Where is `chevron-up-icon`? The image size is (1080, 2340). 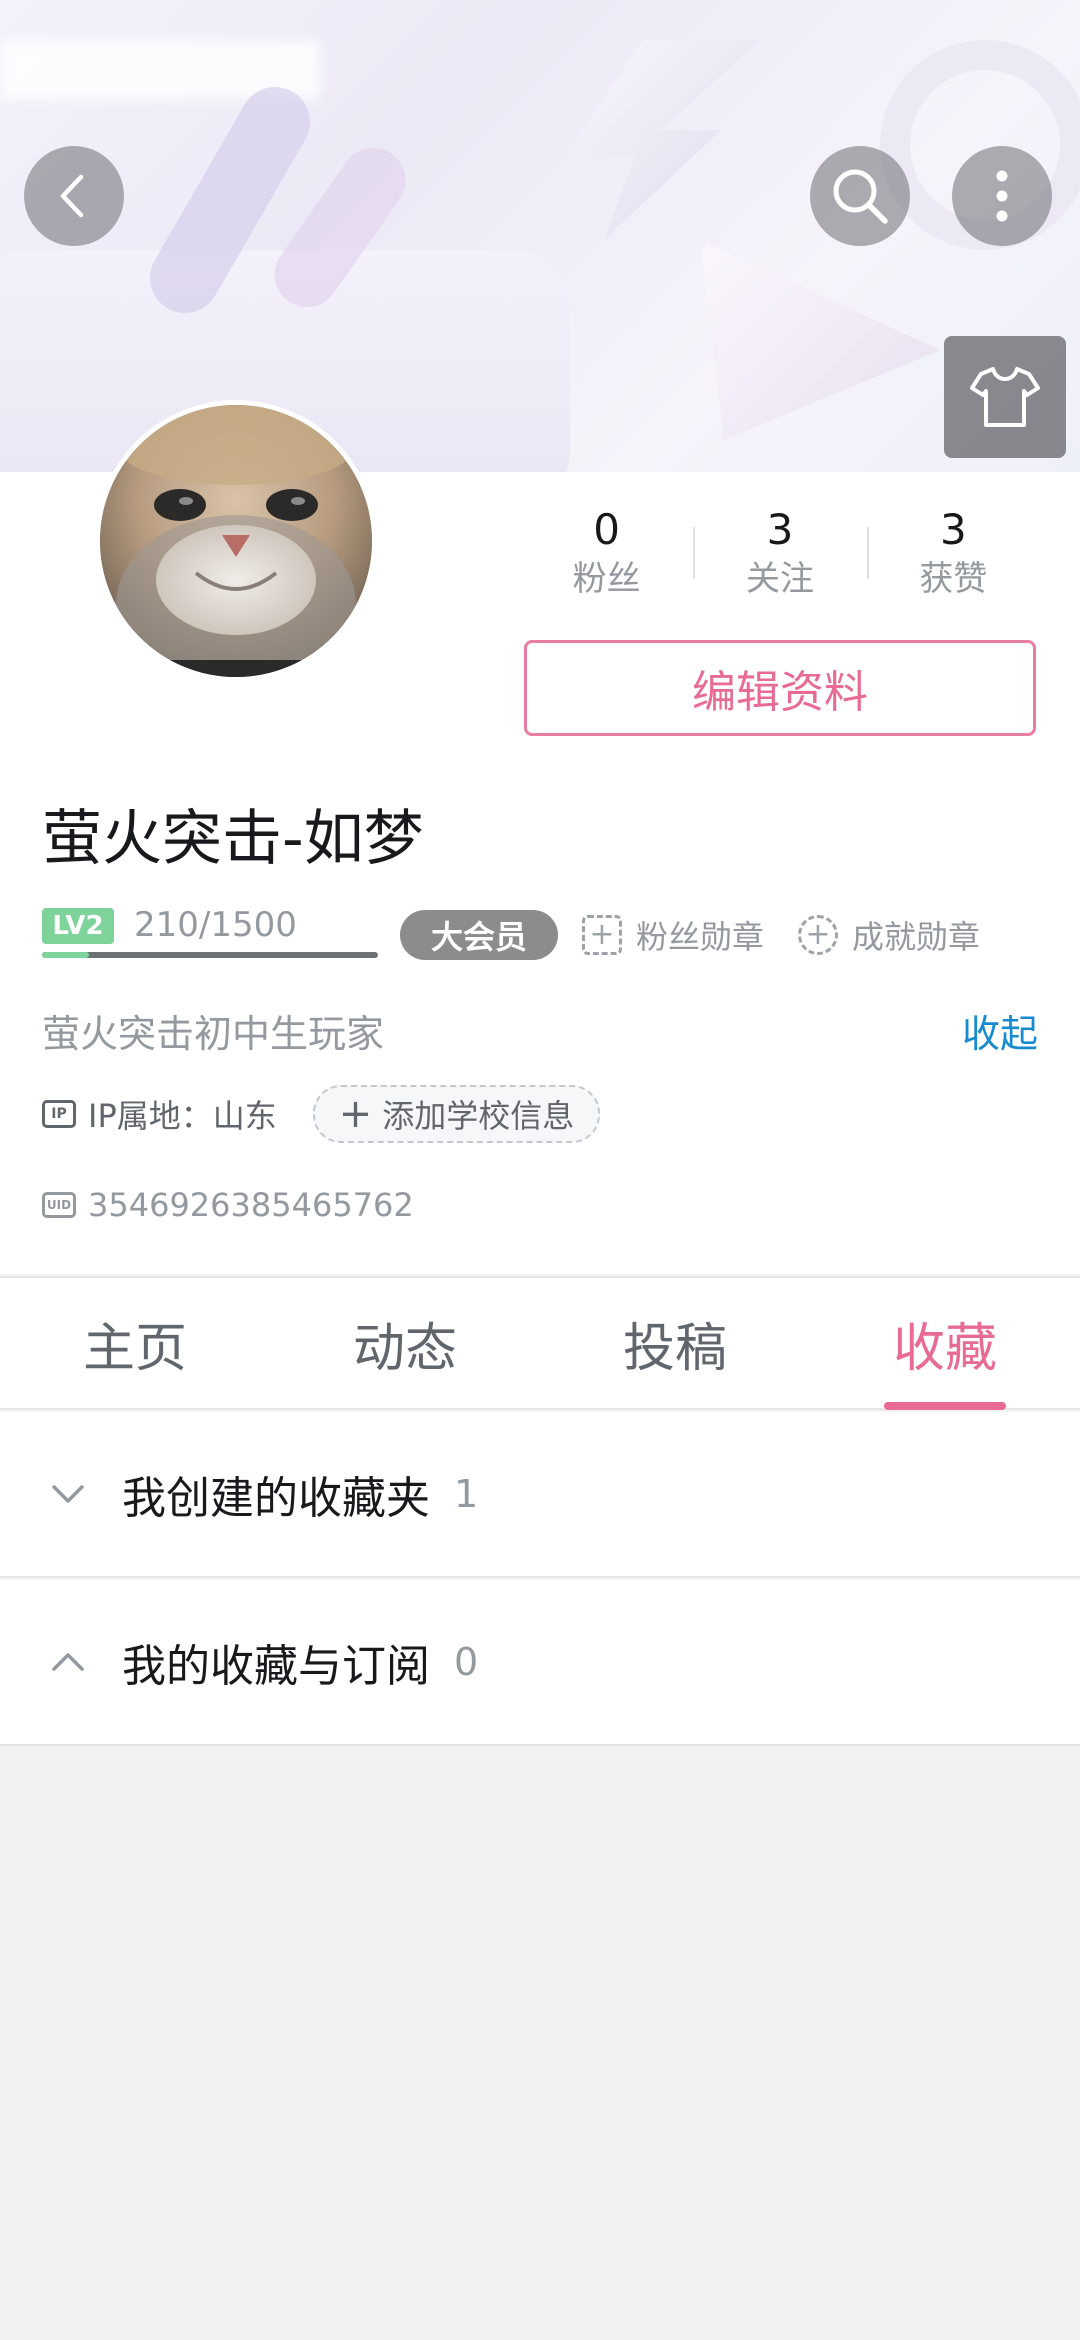
chevron-up-icon is located at coordinates (68, 1662).